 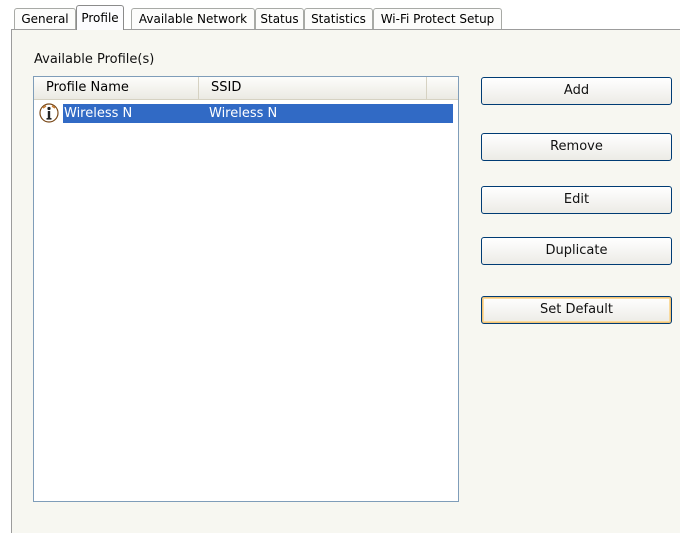 I want to click on remove-button: Remove, so click(x=576, y=147).